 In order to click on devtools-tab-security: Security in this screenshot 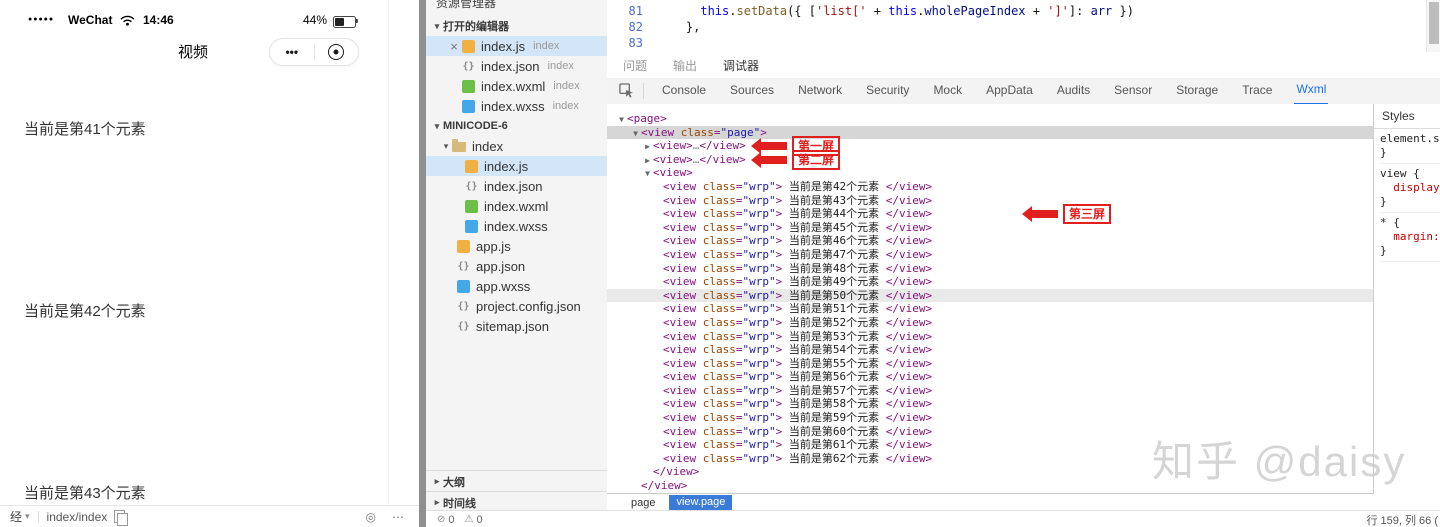, I will do `click(887, 90)`.